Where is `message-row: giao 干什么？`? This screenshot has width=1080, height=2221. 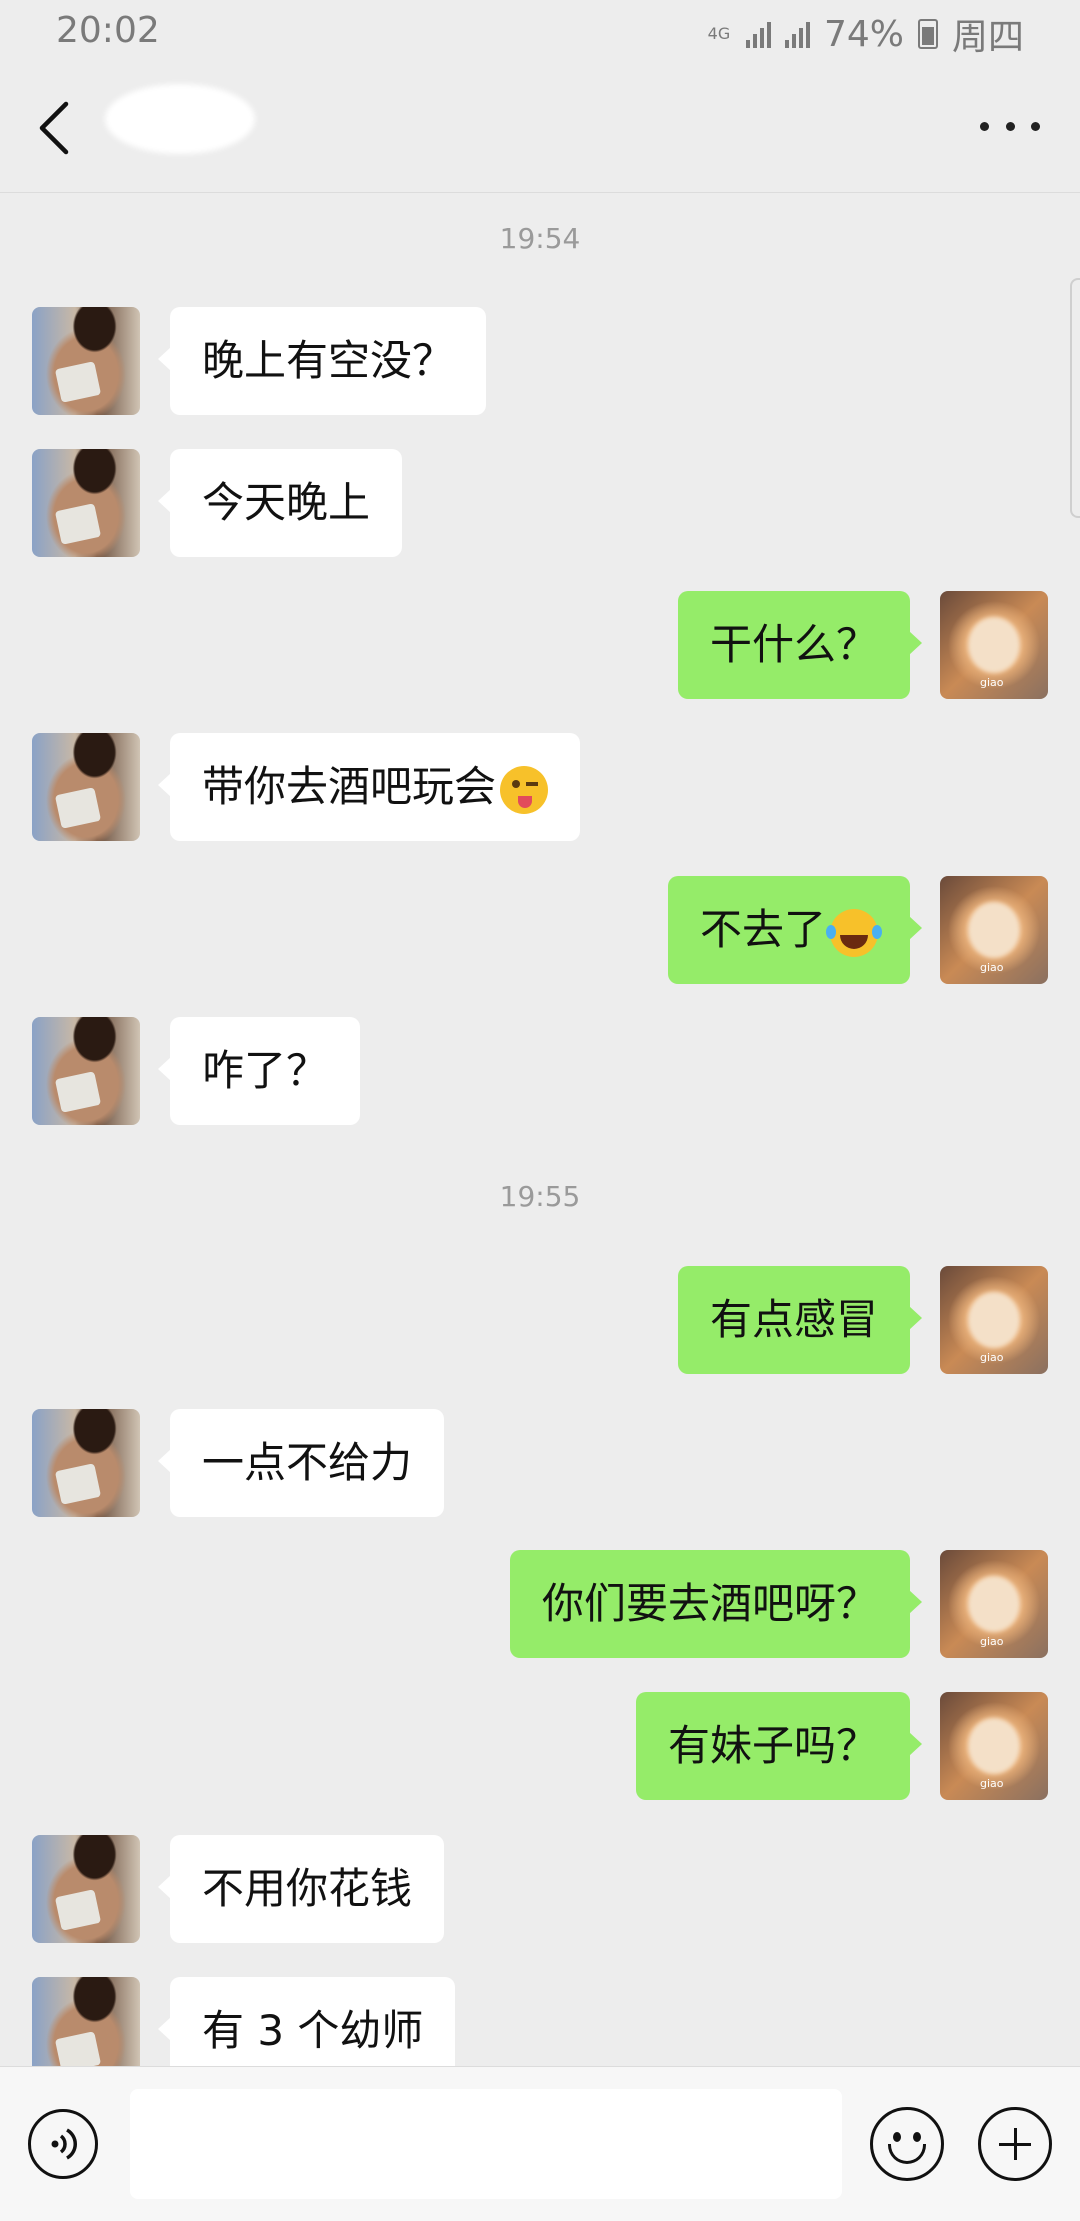 message-row: giao 干什么？ is located at coordinates (540, 646).